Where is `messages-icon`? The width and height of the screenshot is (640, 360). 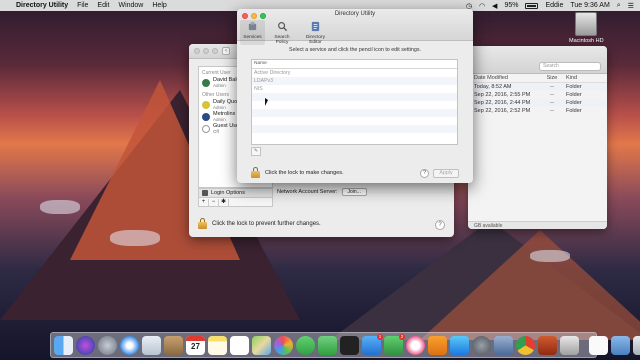
messages-icon is located at coordinates (305, 345).